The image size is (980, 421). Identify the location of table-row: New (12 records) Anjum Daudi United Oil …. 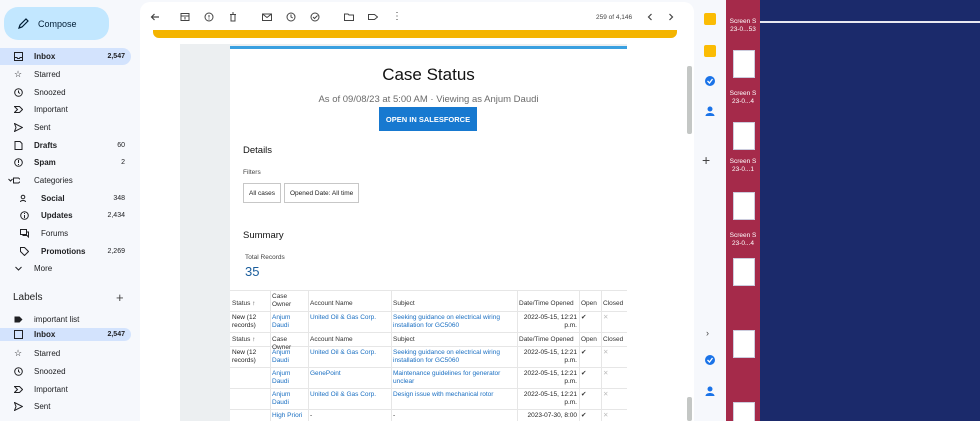
(428, 322).